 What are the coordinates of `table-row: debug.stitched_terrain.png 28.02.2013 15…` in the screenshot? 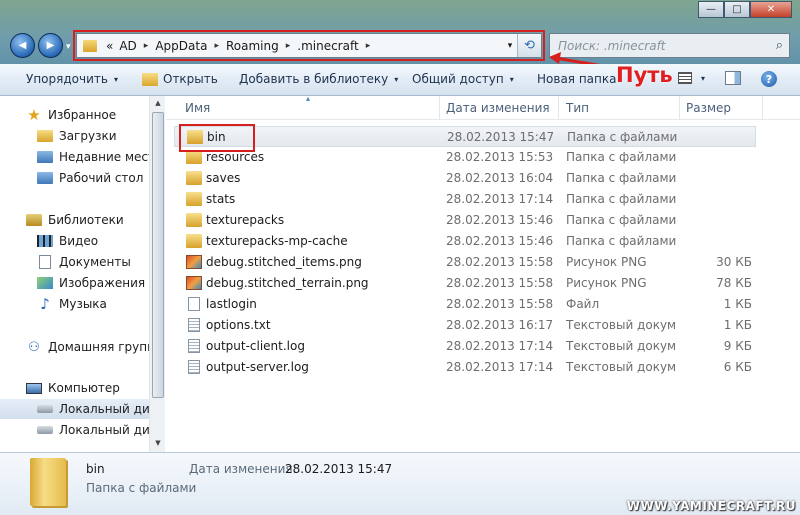 It's located at (465, 283).